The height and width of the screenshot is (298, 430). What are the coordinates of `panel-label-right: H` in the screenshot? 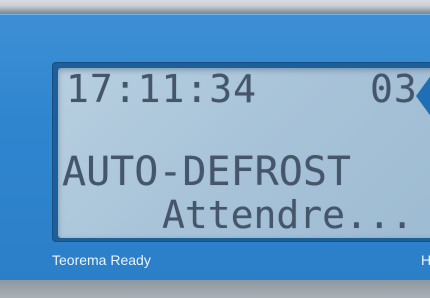 It's located at (425, 260).